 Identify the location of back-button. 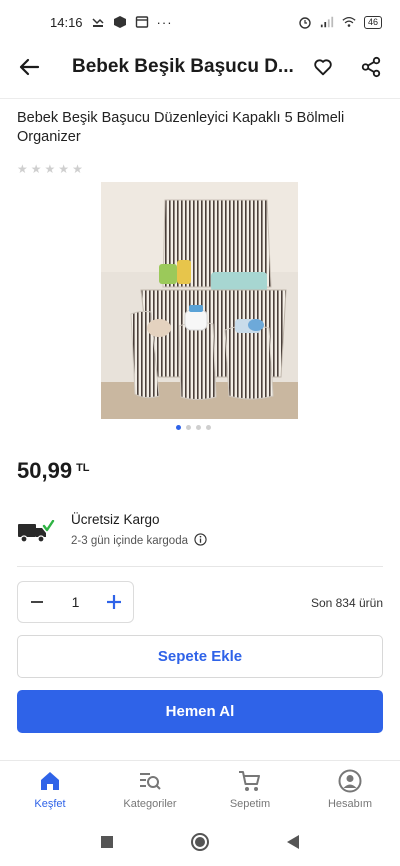
(29, 67).